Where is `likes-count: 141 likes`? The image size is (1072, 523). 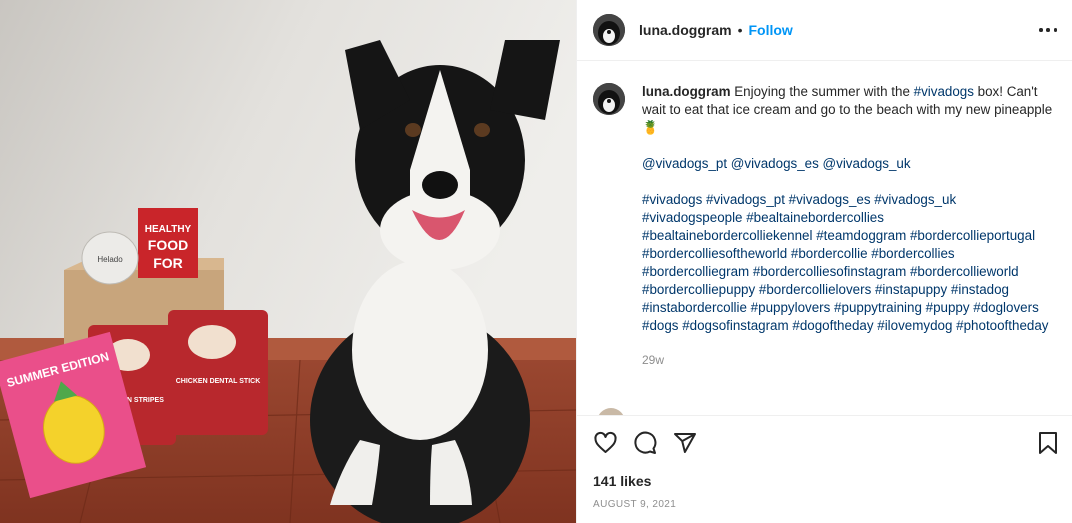
likes-count: 141 likes is located at coordinates (622, 481).